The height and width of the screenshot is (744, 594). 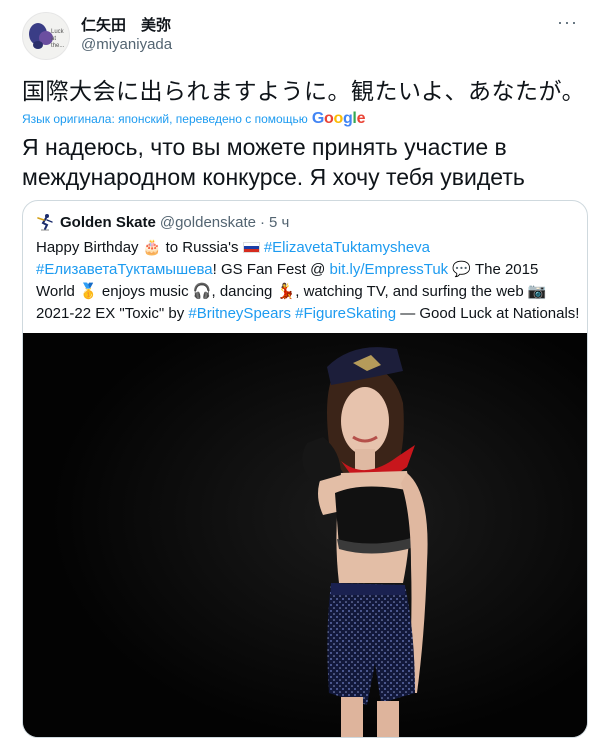 What do you see at coordinates (251, 247) in the screenshot?
I see `russia-flag-icon` at bounding box center [251, 247].